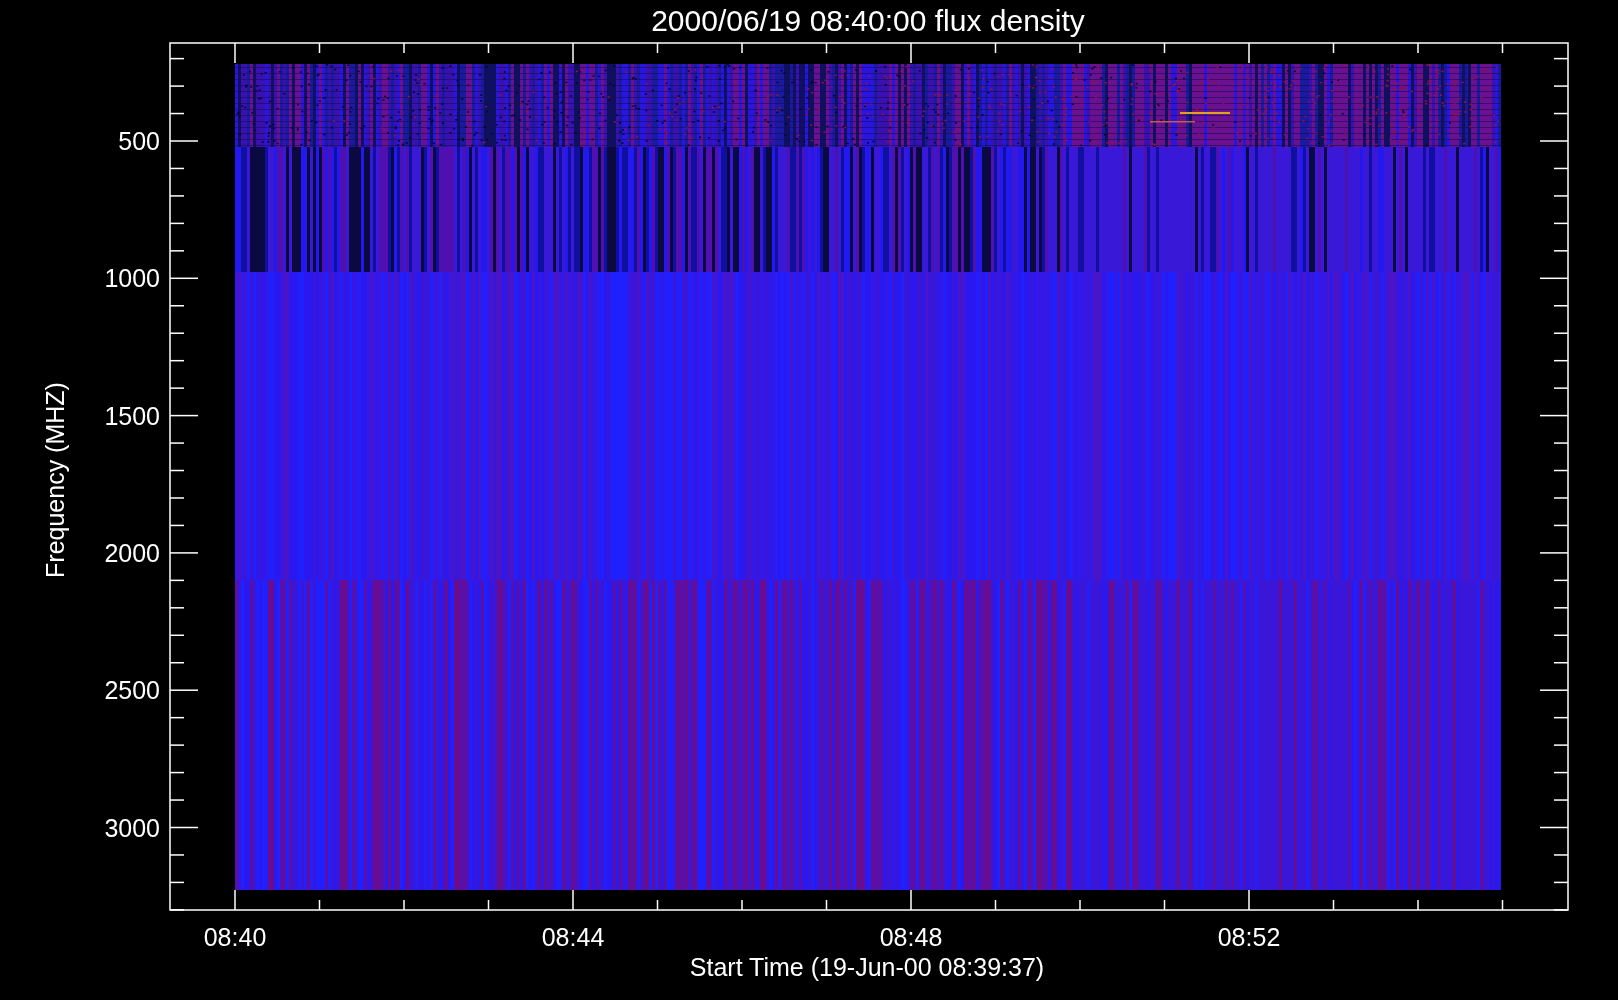  Describe the element at coordinates (132, 827) in the screenshot. I see `tick-label: 3000` at that location.